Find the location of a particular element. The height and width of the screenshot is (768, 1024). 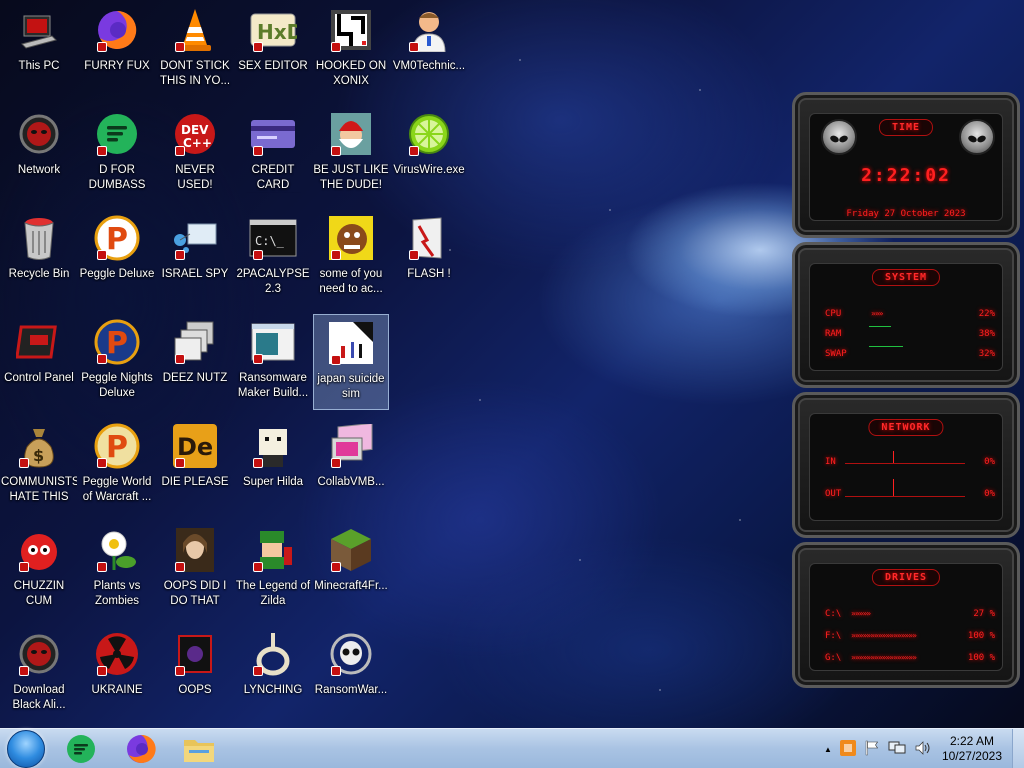

action-center-flag-icon is located at coordinates (872, 749).